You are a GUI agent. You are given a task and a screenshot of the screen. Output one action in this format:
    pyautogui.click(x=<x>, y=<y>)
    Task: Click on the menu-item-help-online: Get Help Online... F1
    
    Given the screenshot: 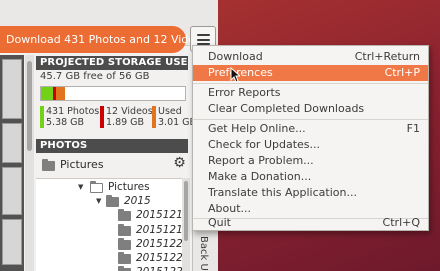 What is the action you would take?
    pyautogui.click(x=310, y=129)
    